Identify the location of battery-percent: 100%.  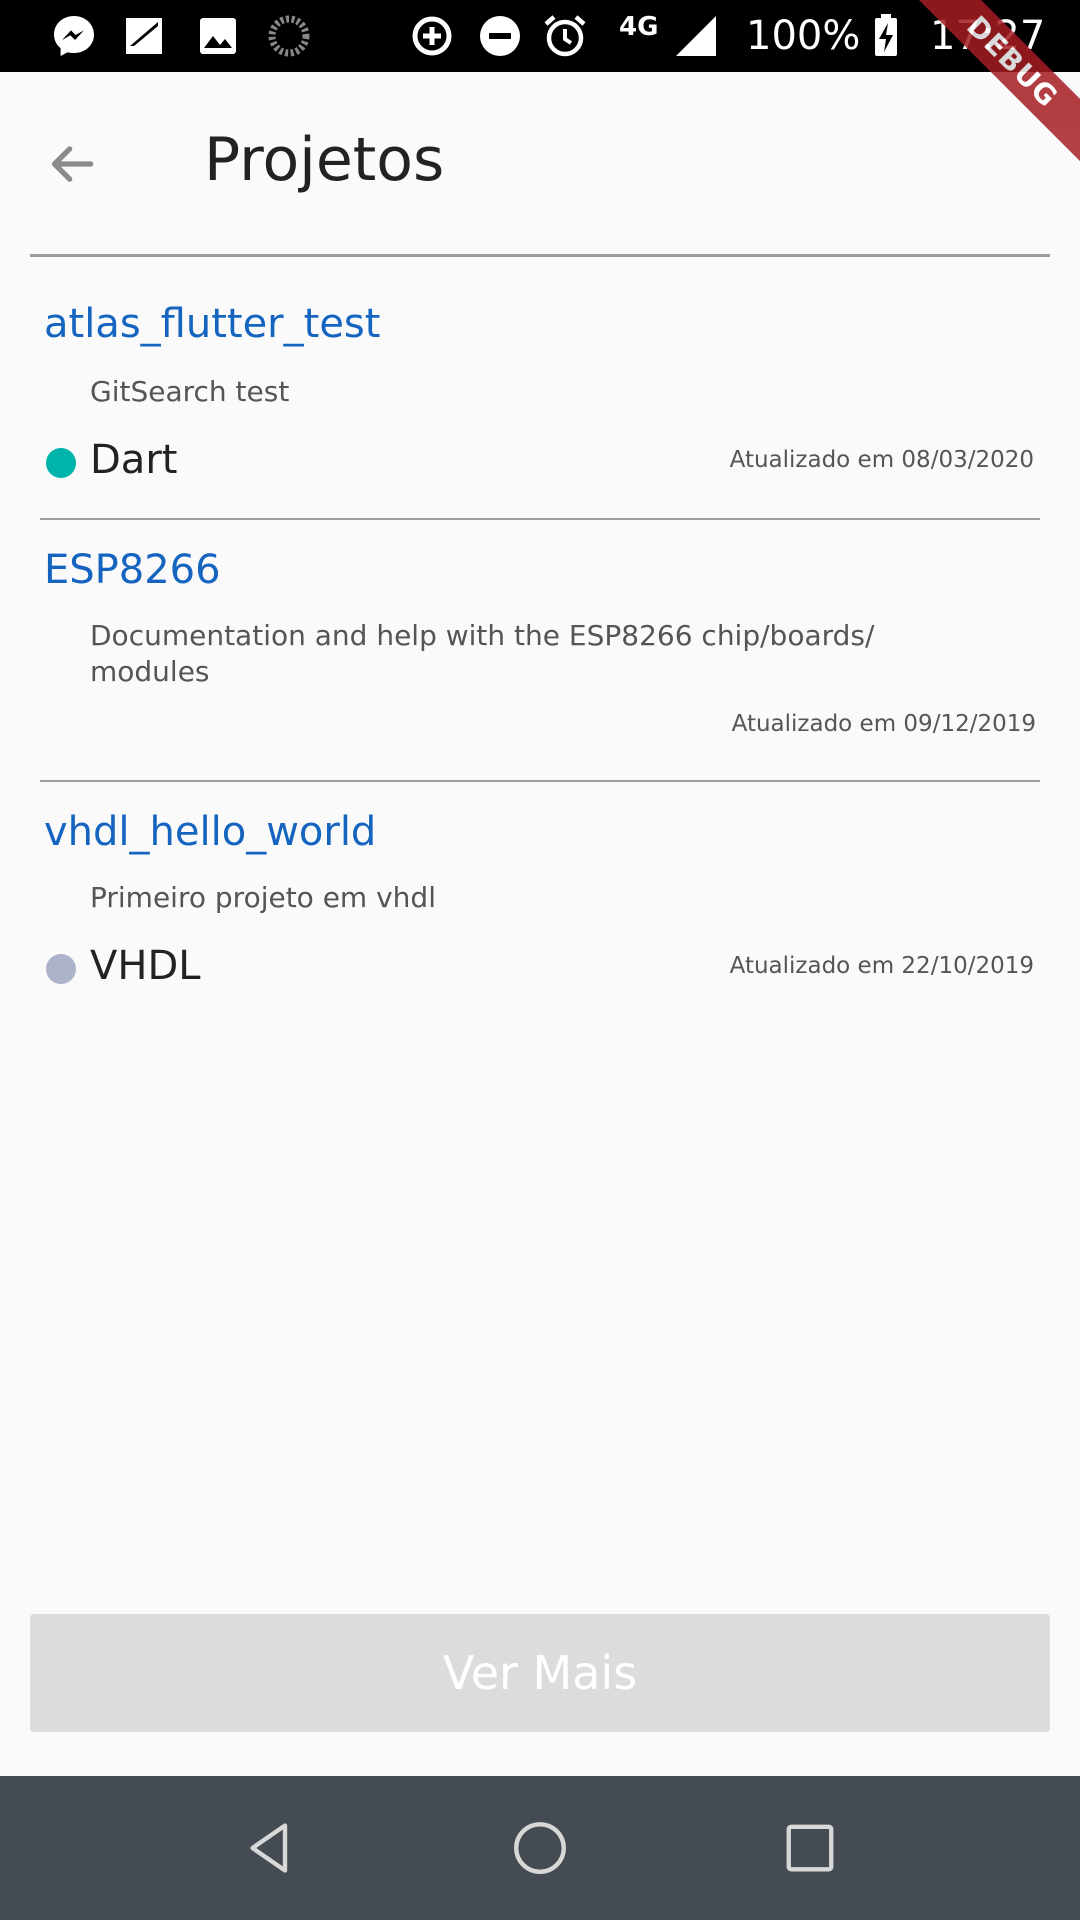
(803, 36).